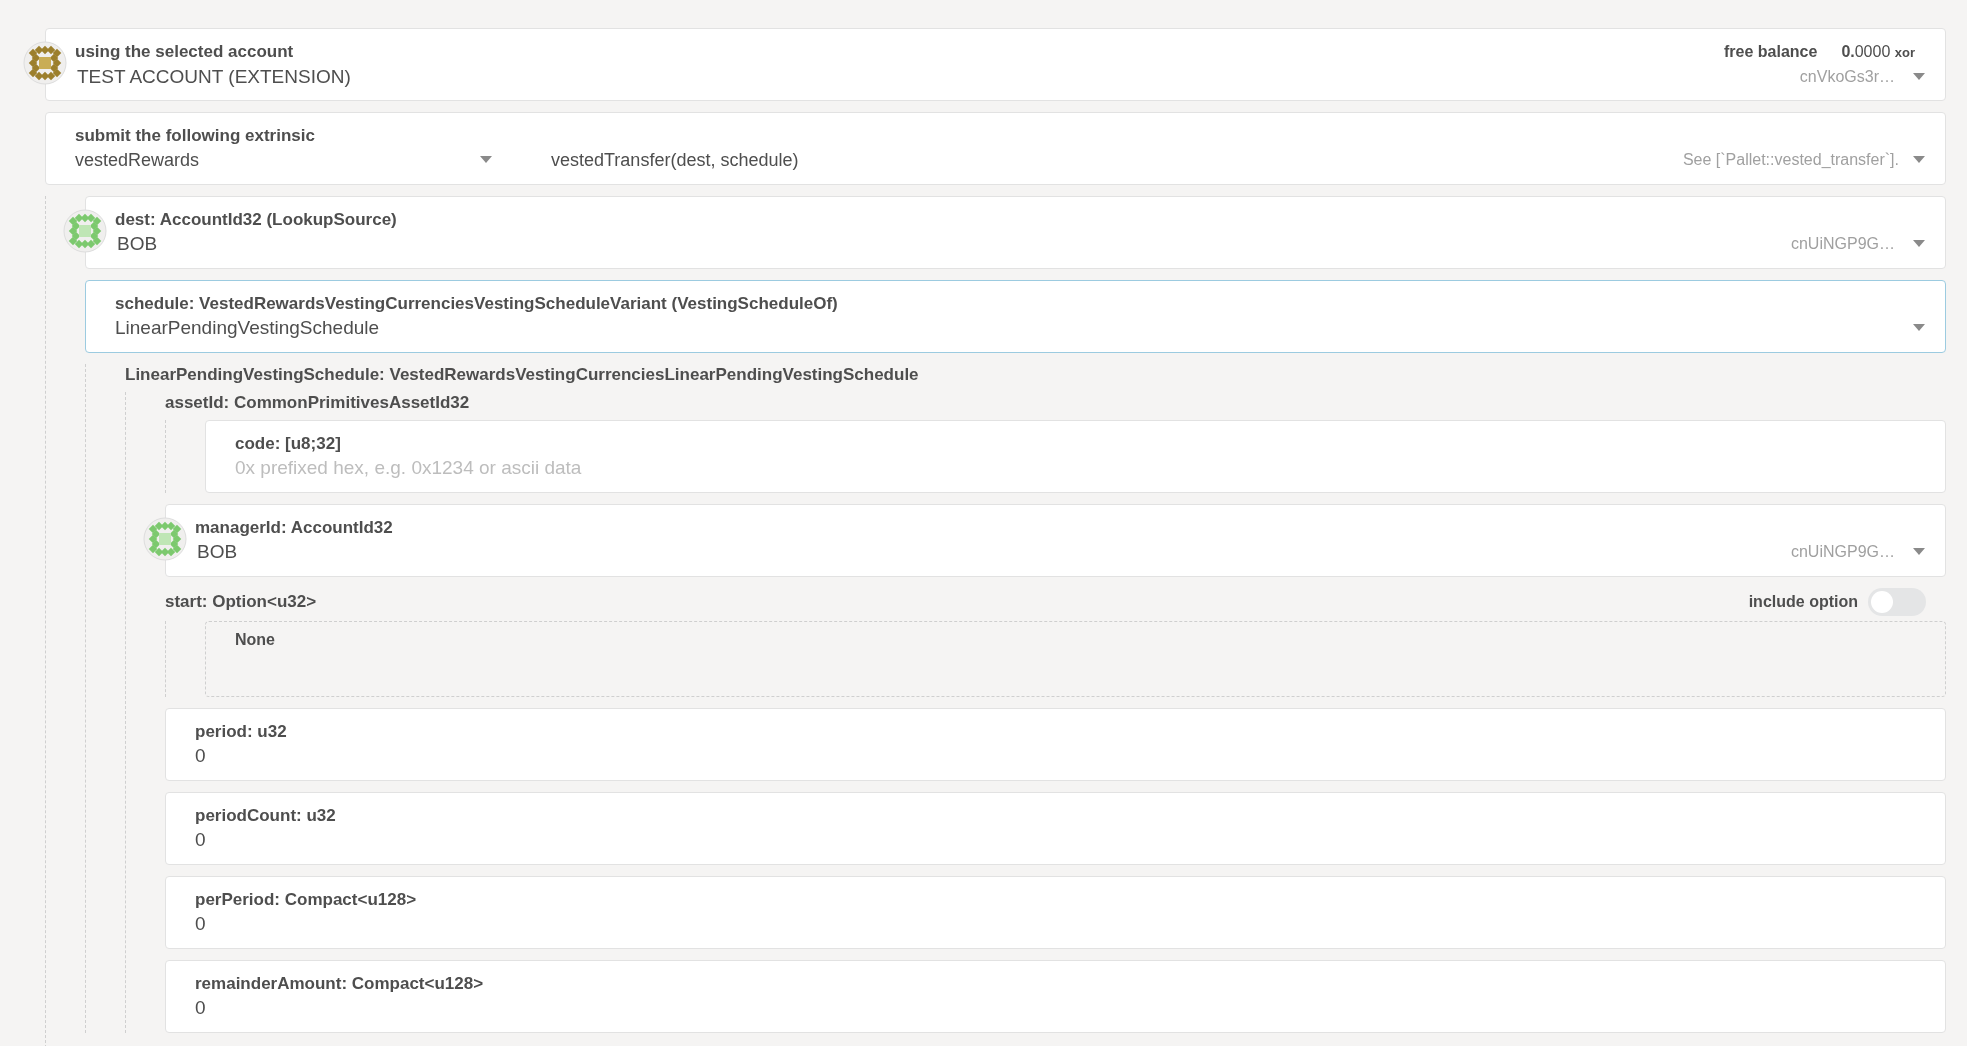 The height and width of the screenshot is (1046, 1967). Describe the element at coordinates (1075, 456) in the screenshot. I see `input-card: code: [u8;32] 0x prefixed hex, e.g. 0x1234 or ascii data` at that location.